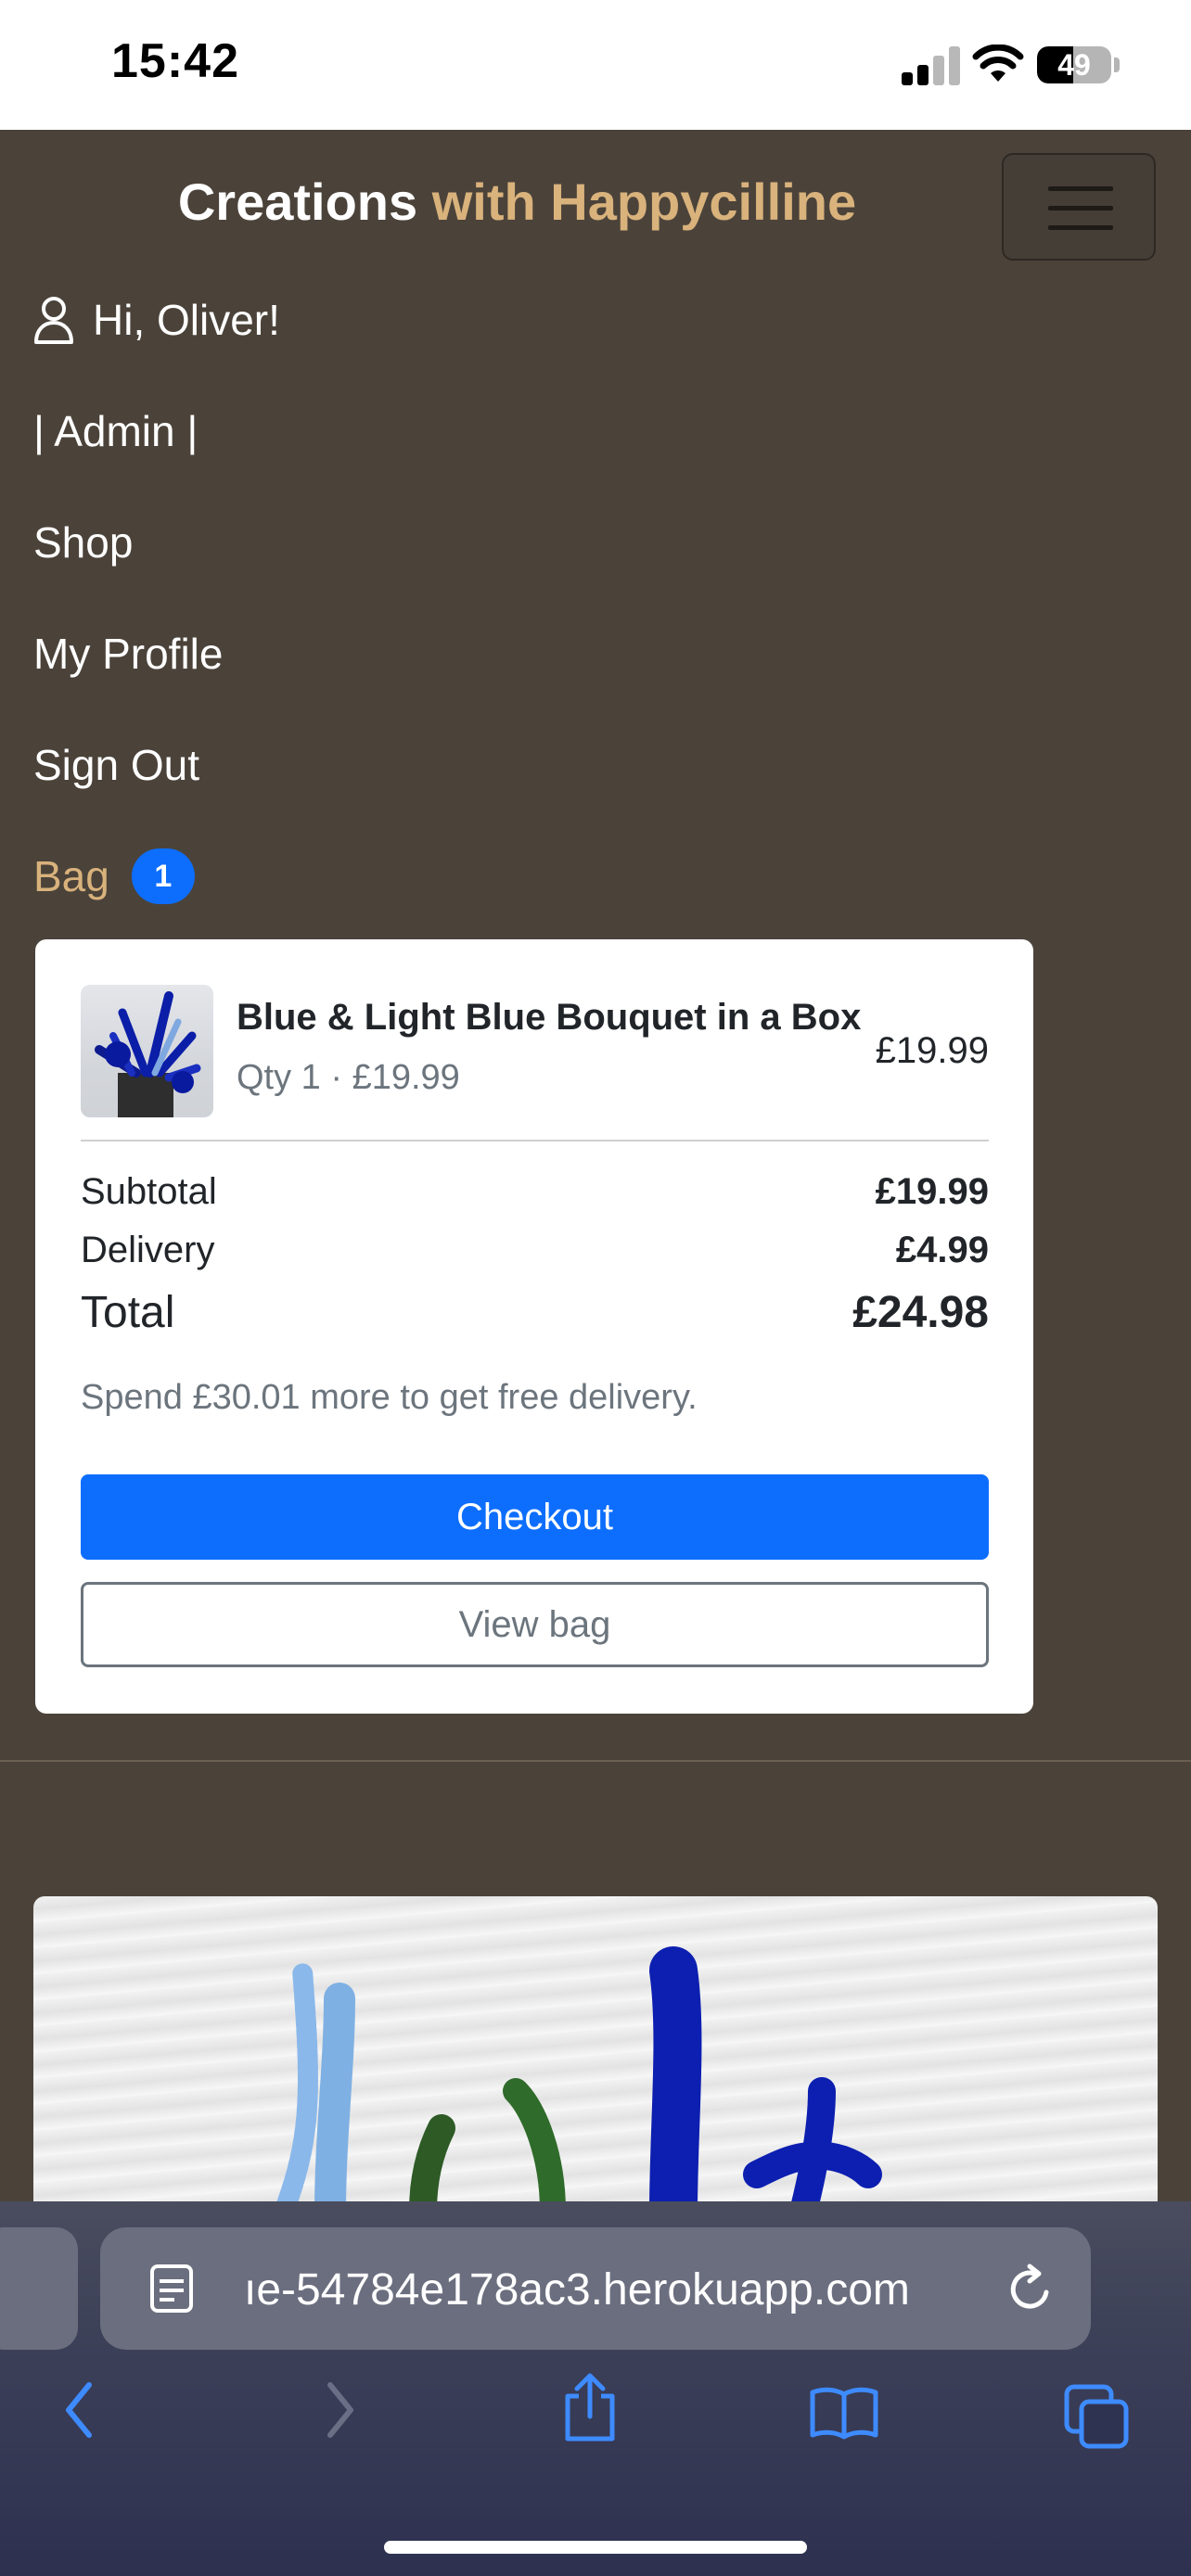 The width and height of the screenshot is (1191, 2576). I want to click on user-icon, so click(53, 321).